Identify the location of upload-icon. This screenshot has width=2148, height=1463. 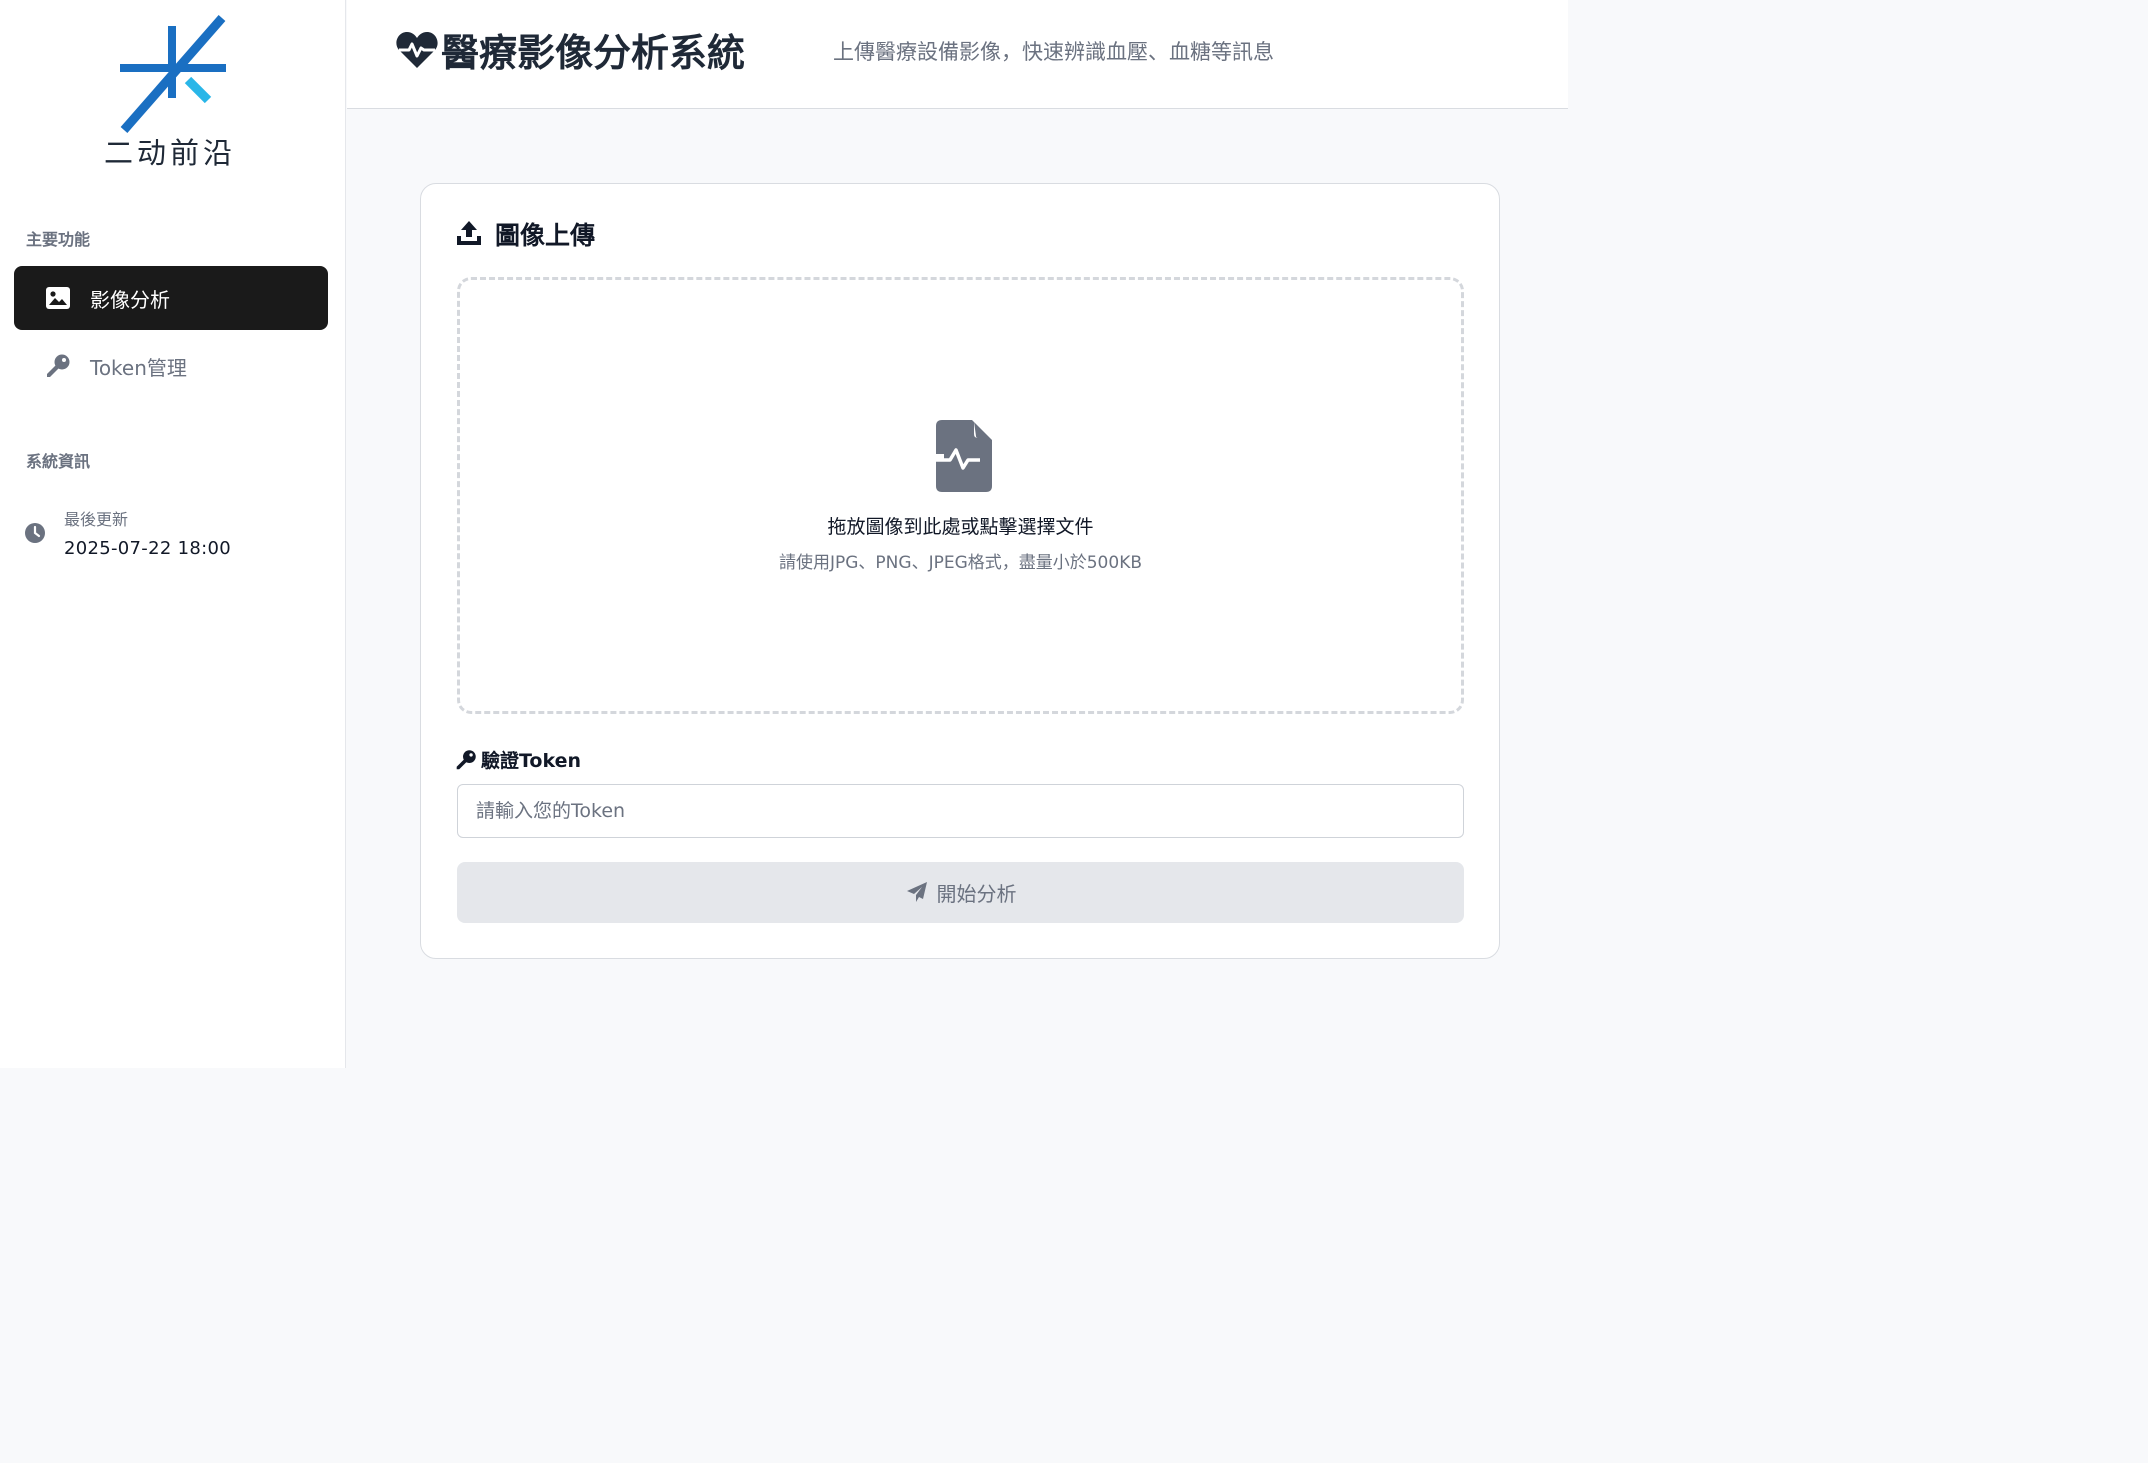
(470, 234).